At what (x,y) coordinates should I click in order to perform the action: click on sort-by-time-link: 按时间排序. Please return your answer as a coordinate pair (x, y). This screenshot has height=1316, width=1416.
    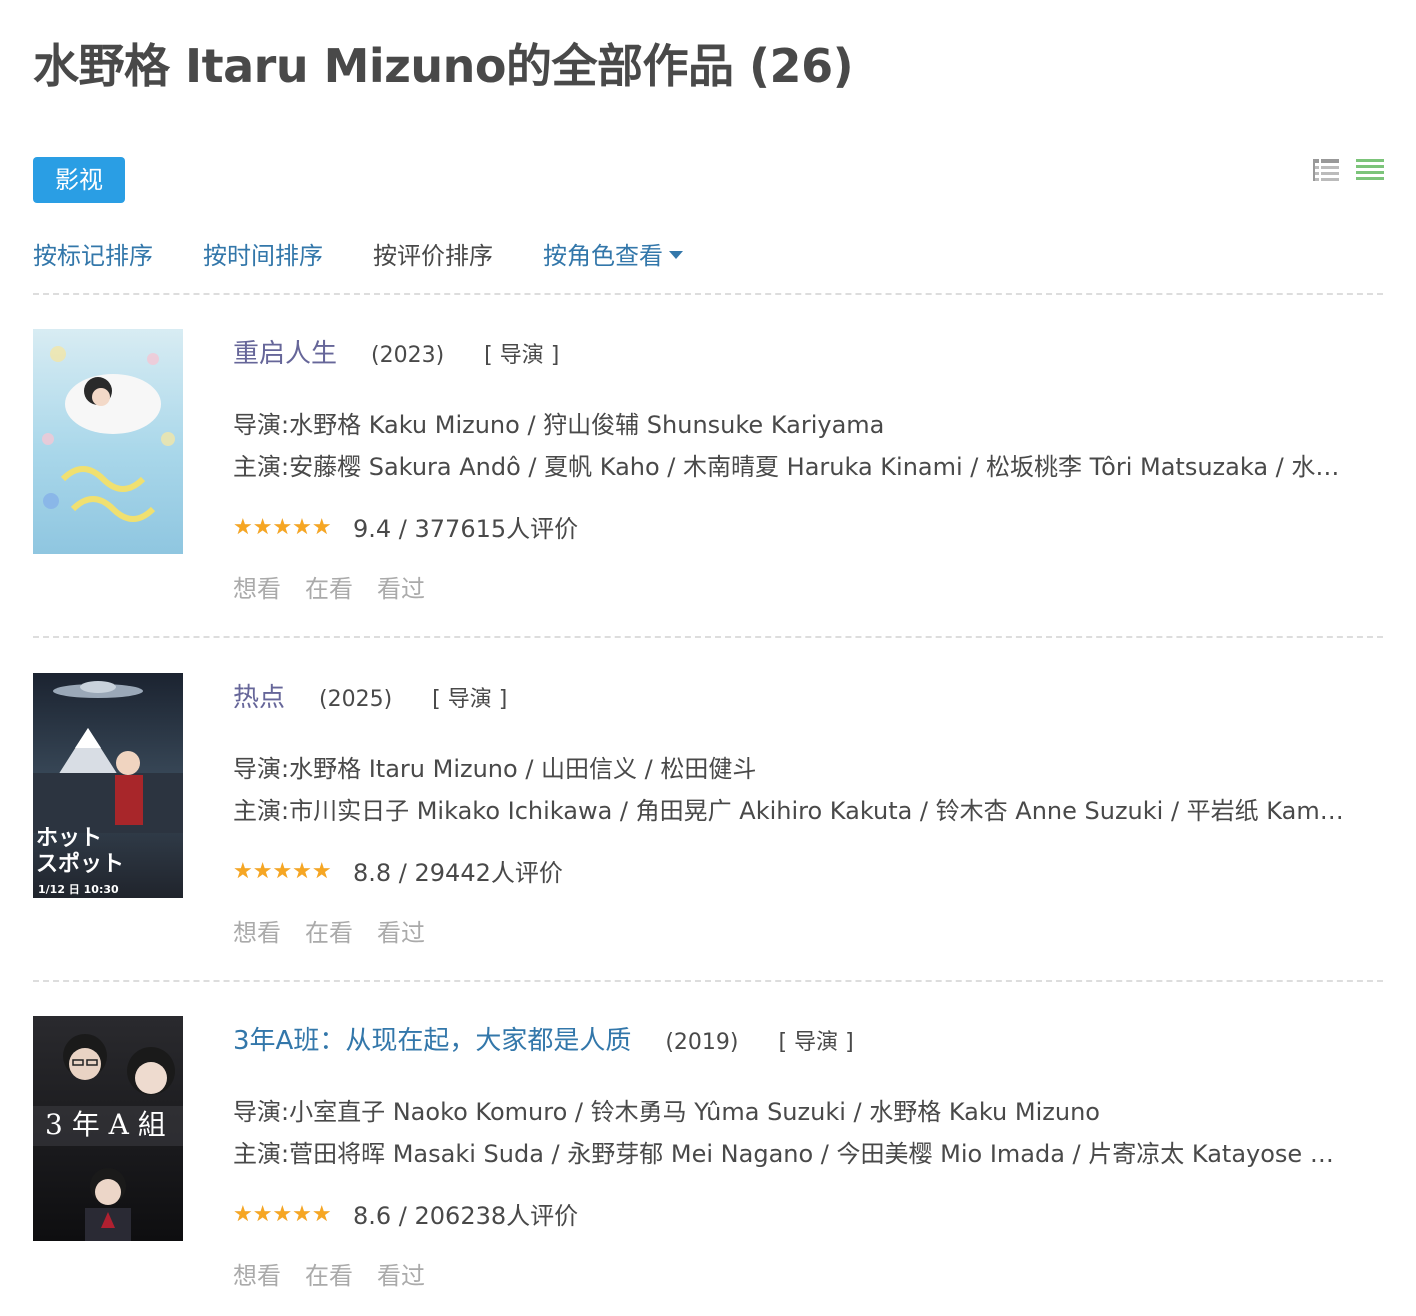
    Looking at the image, I should click on (263, 253).